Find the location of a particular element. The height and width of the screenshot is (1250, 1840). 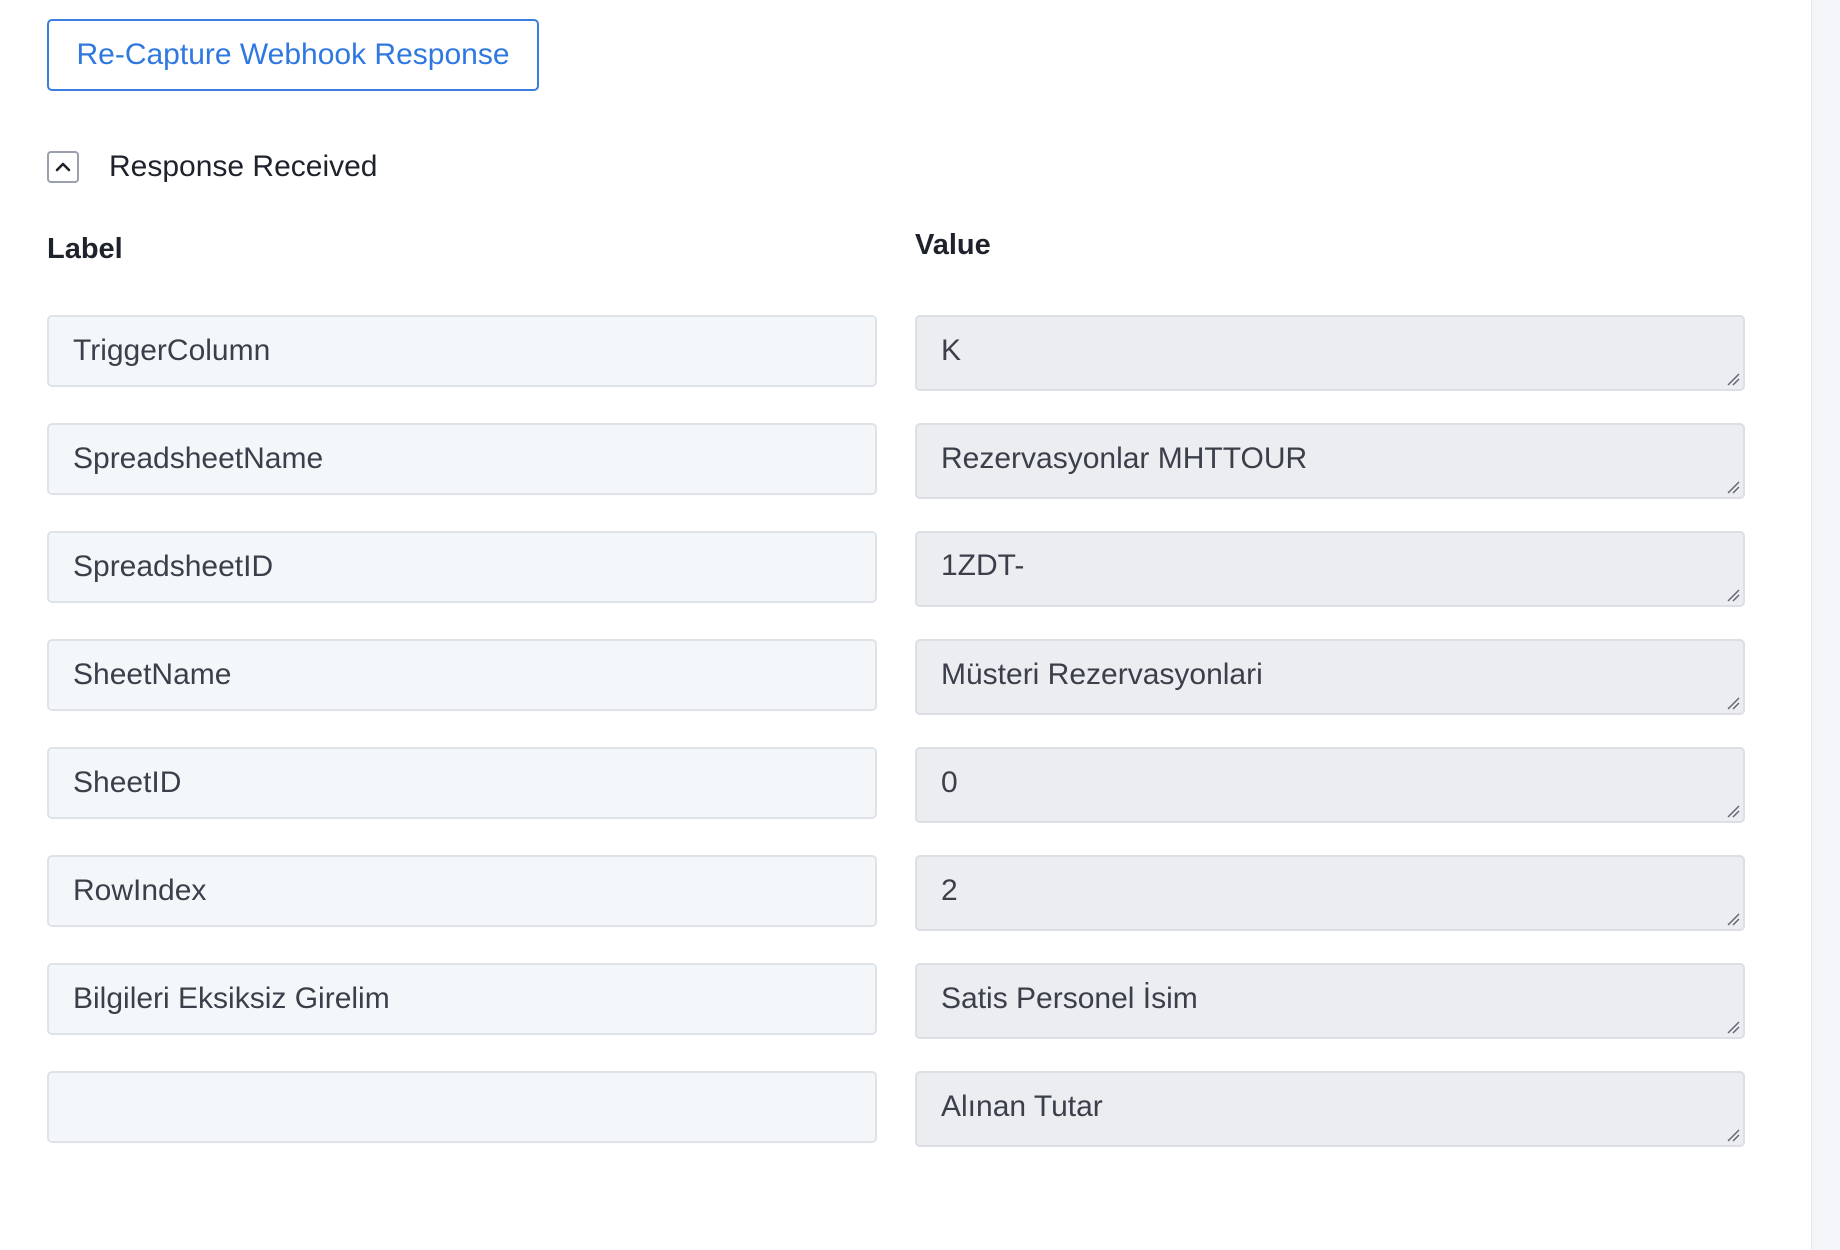

table-row: TriggerColumn K is located at coordinates (897, 369).